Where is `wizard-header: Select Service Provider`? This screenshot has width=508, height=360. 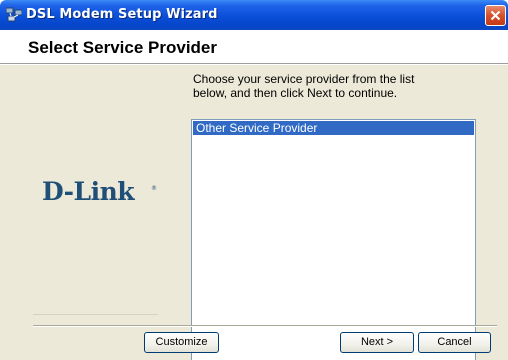 wizard-header: Select Service Provider is located at coordinates (254, 46).